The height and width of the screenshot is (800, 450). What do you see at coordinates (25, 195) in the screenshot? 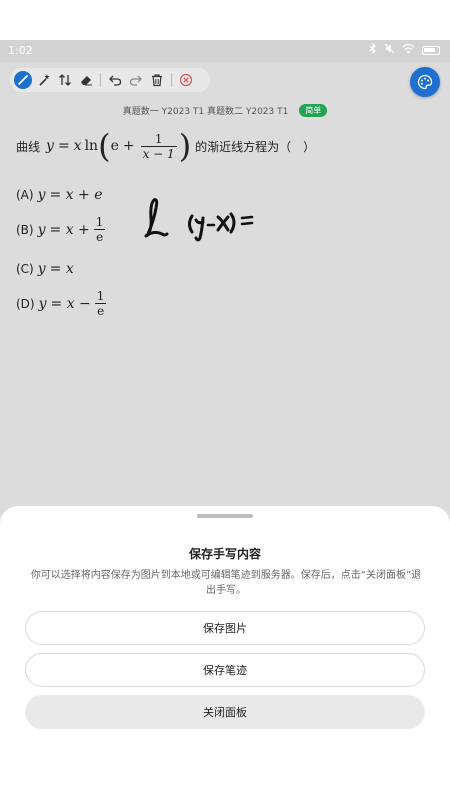
I see `option-label: (A)` at bounding box center [25, 195].